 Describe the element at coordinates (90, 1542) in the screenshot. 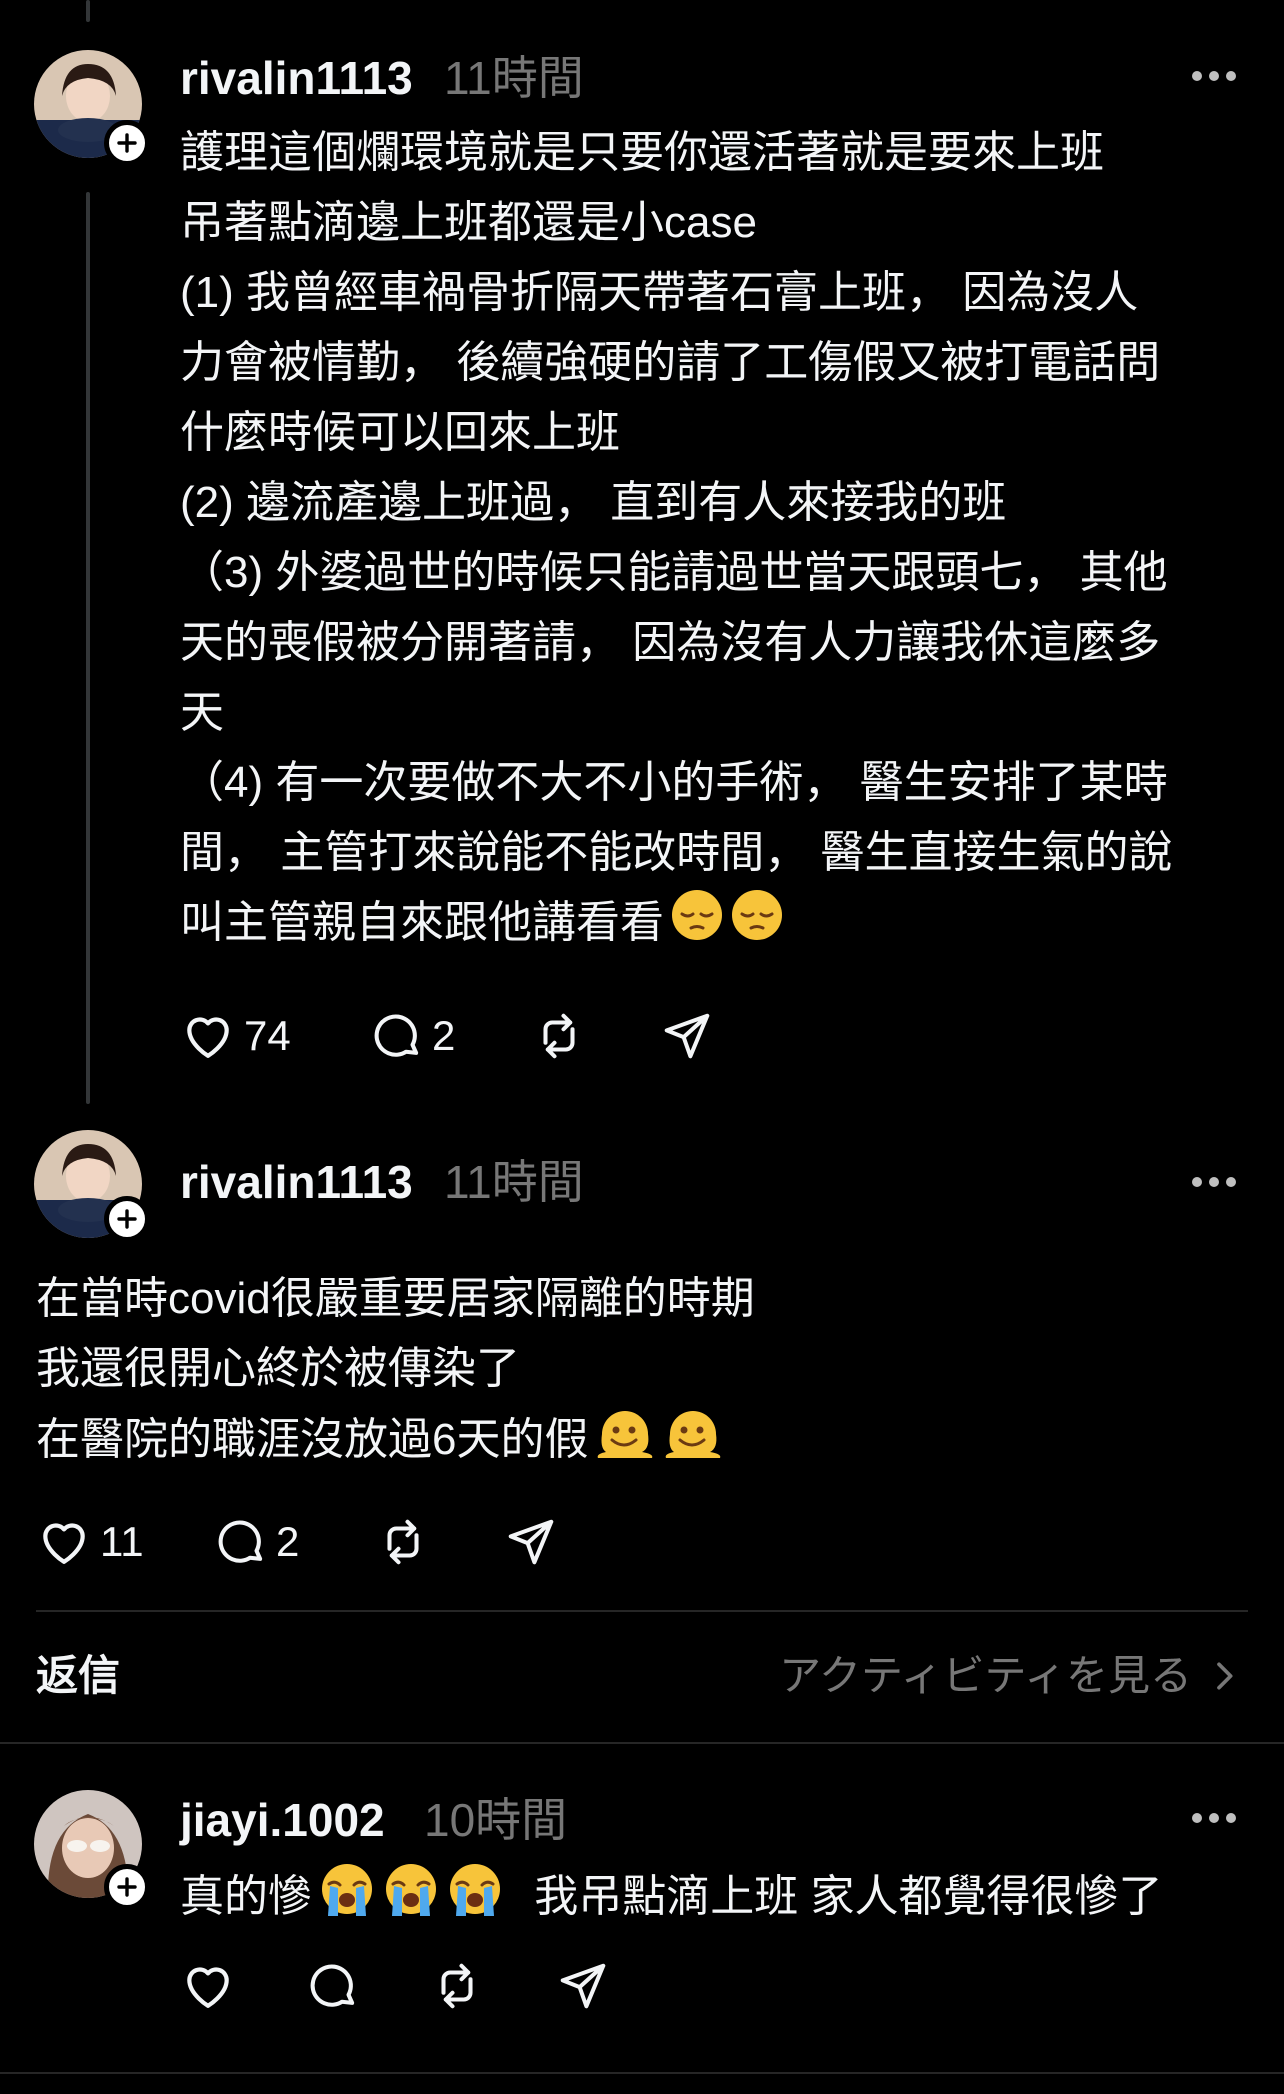

I see `like-button: 11` at that location.